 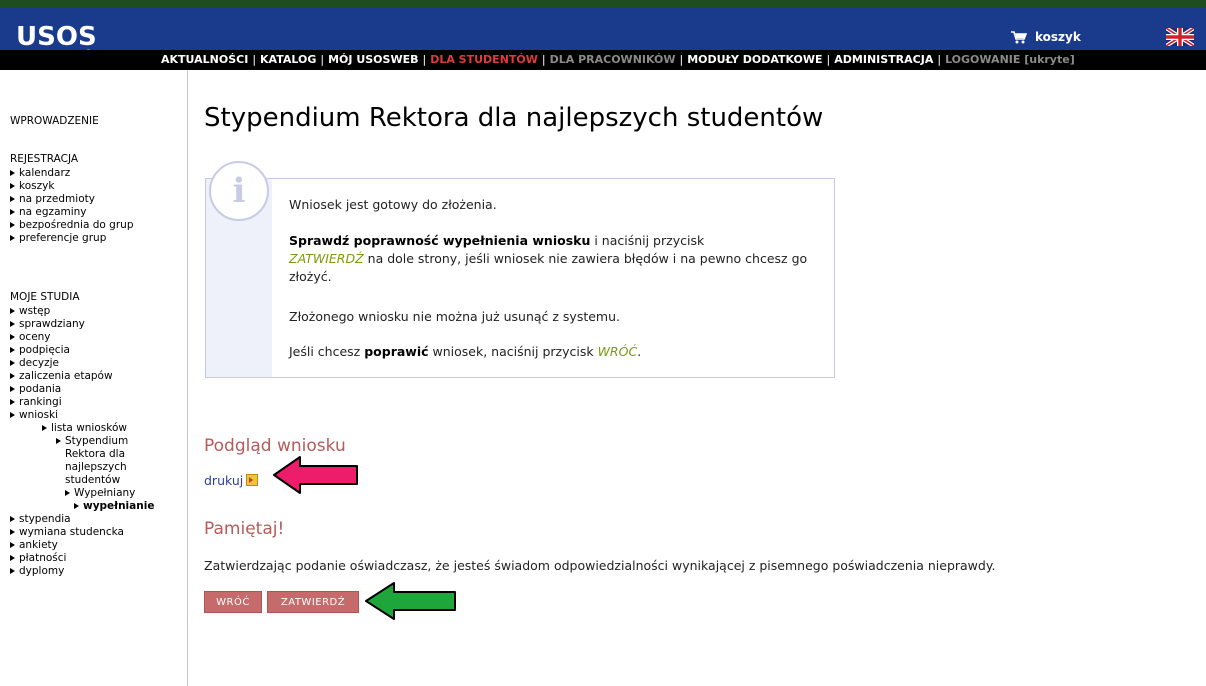 I want to click on sidebar-item-zaliczenia-etapow: zaliczenia etapów, so click(x=61, y=376).